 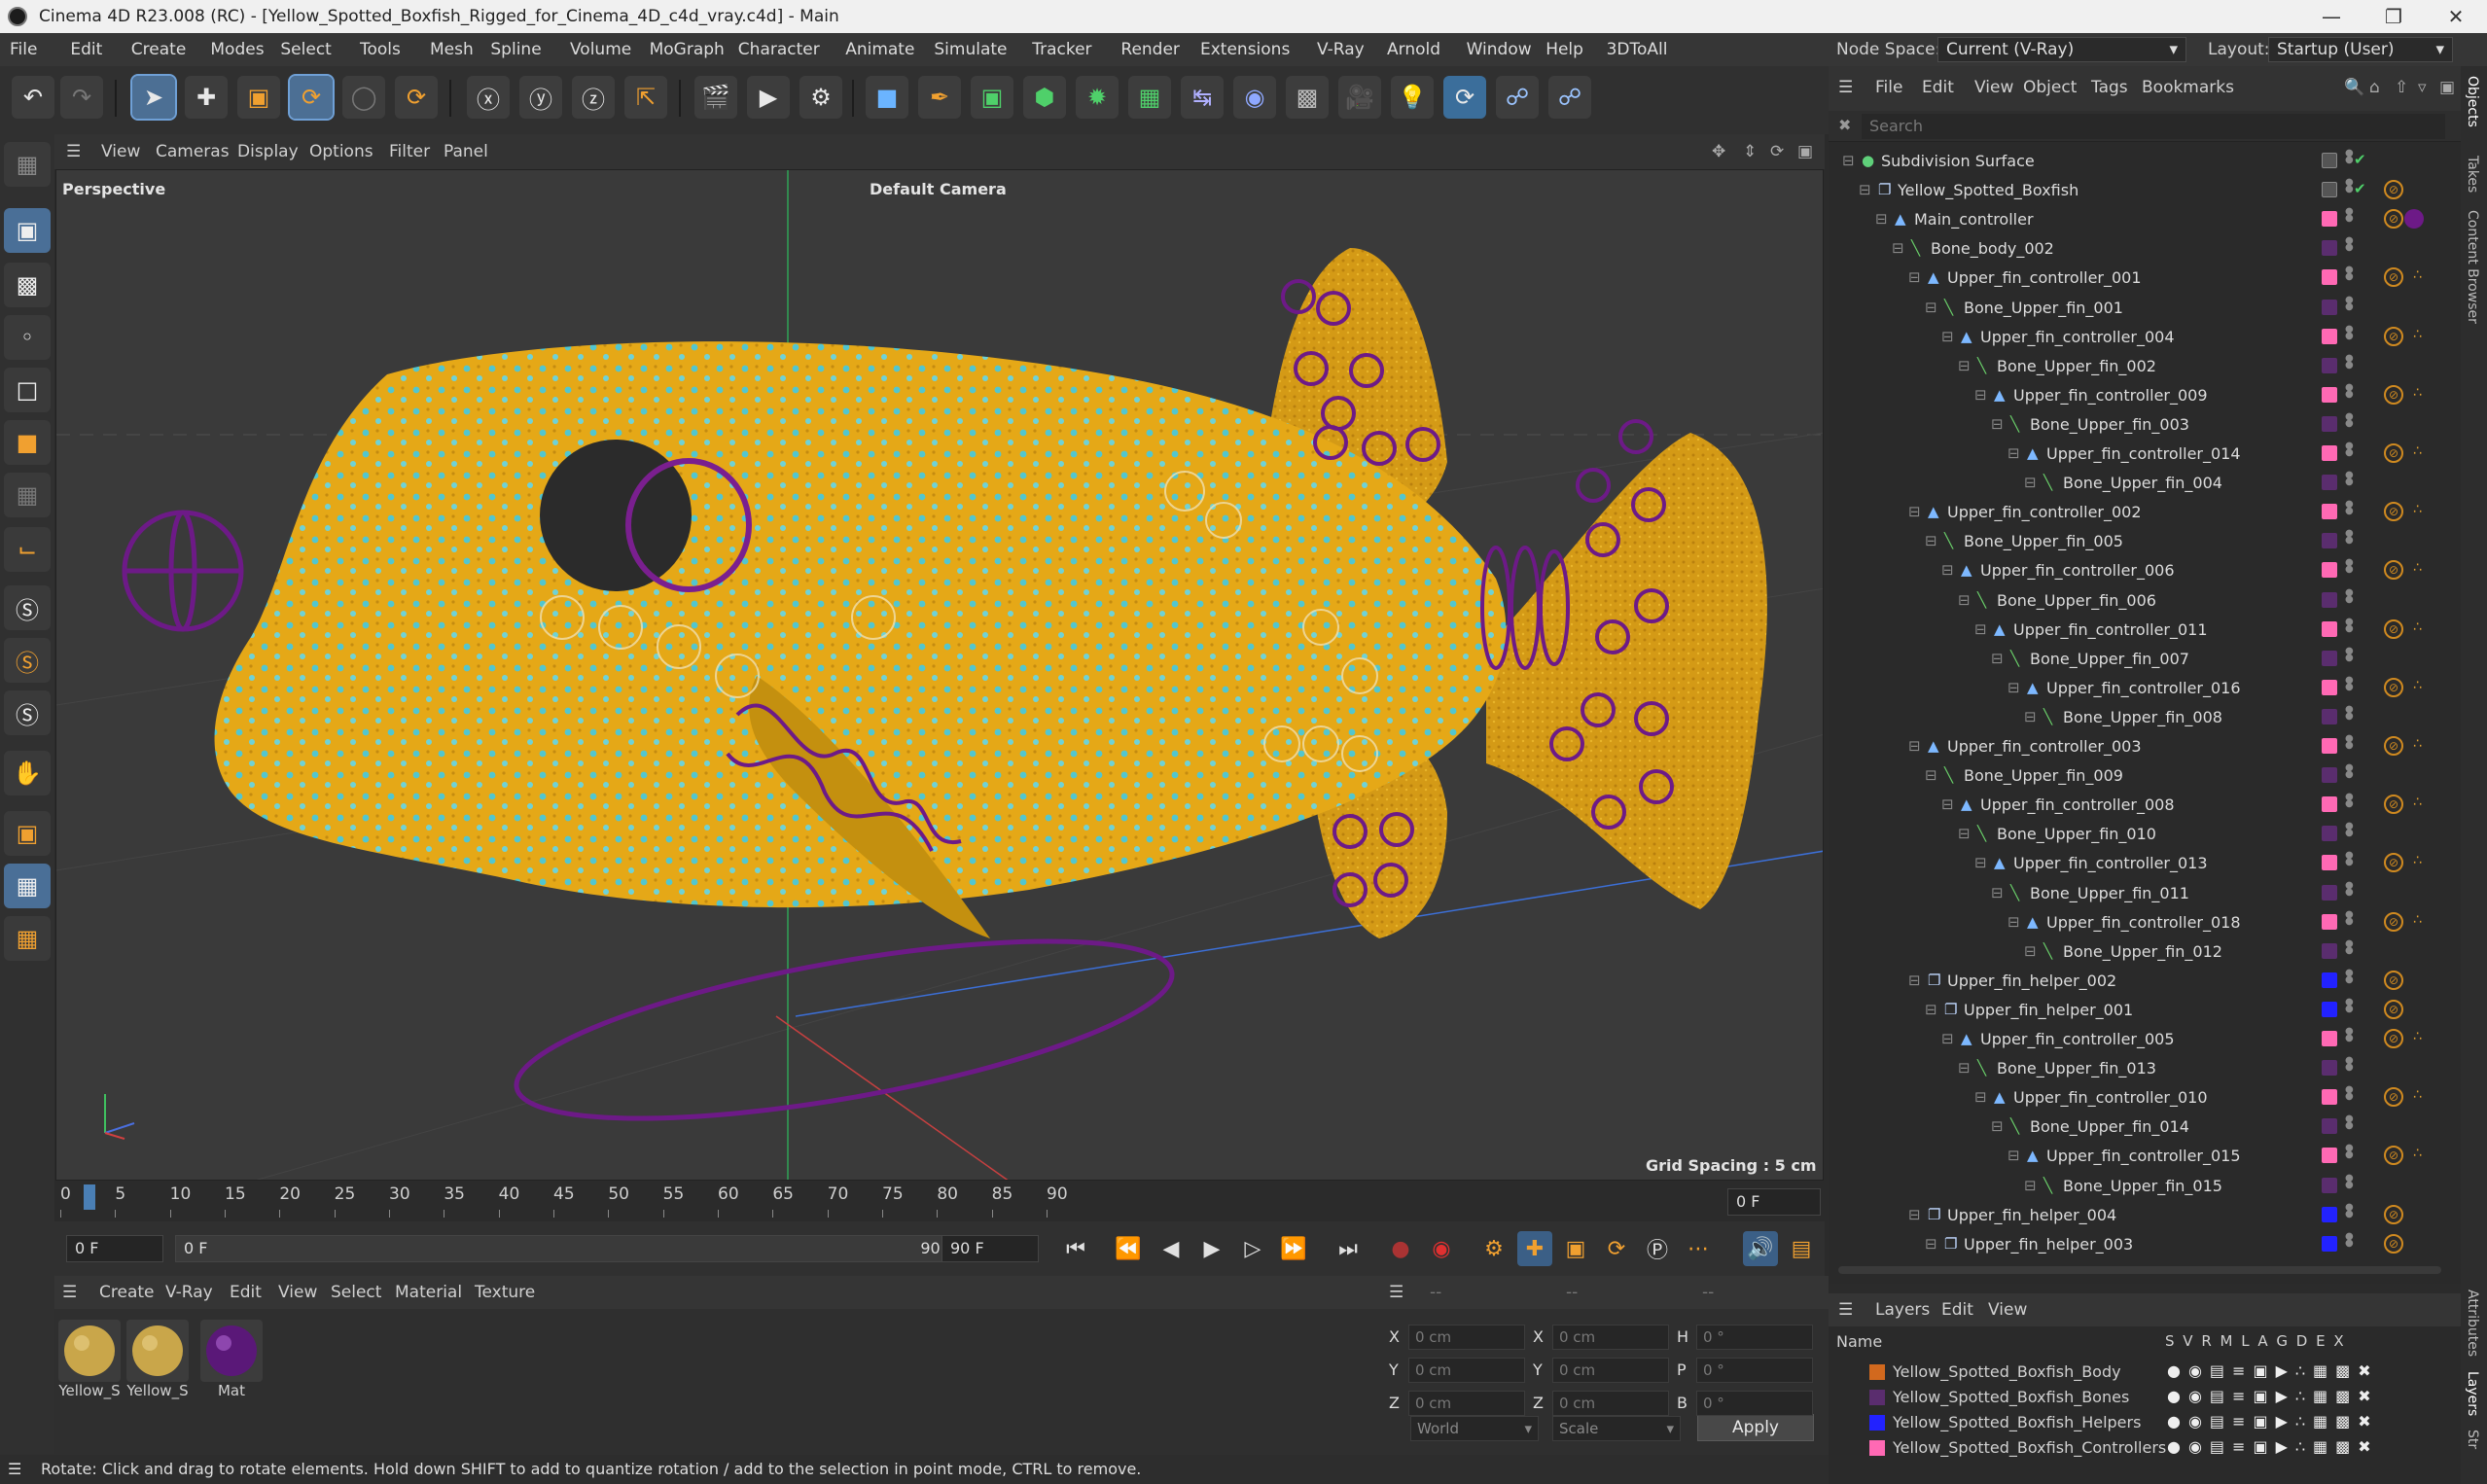 What do you see at coordinates (1637, 50) in the screenshot?
I see `menu-3dtoall: 3DToAll` at bounding box center [1637, 50].